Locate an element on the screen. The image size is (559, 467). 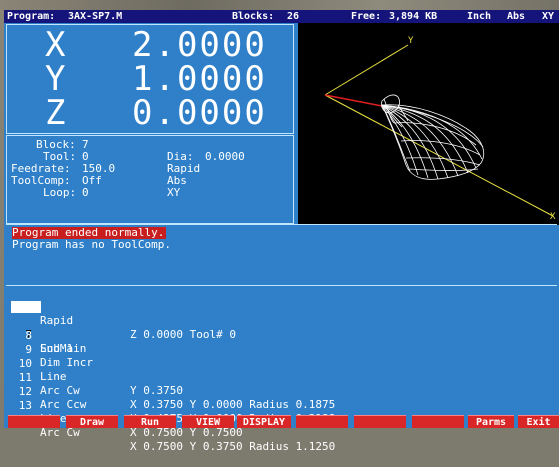
axis-letter: X is located at coordinates (55, 45).